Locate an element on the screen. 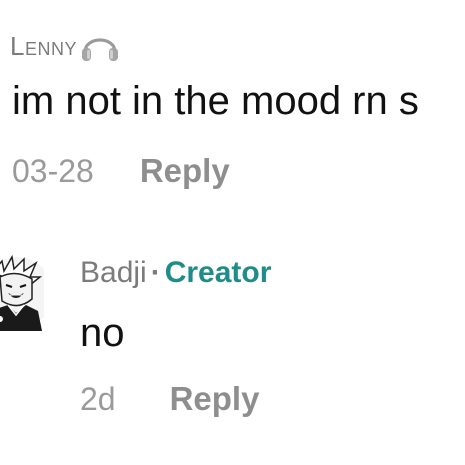  reply-date: 2d is located at coordinates (98, 399).